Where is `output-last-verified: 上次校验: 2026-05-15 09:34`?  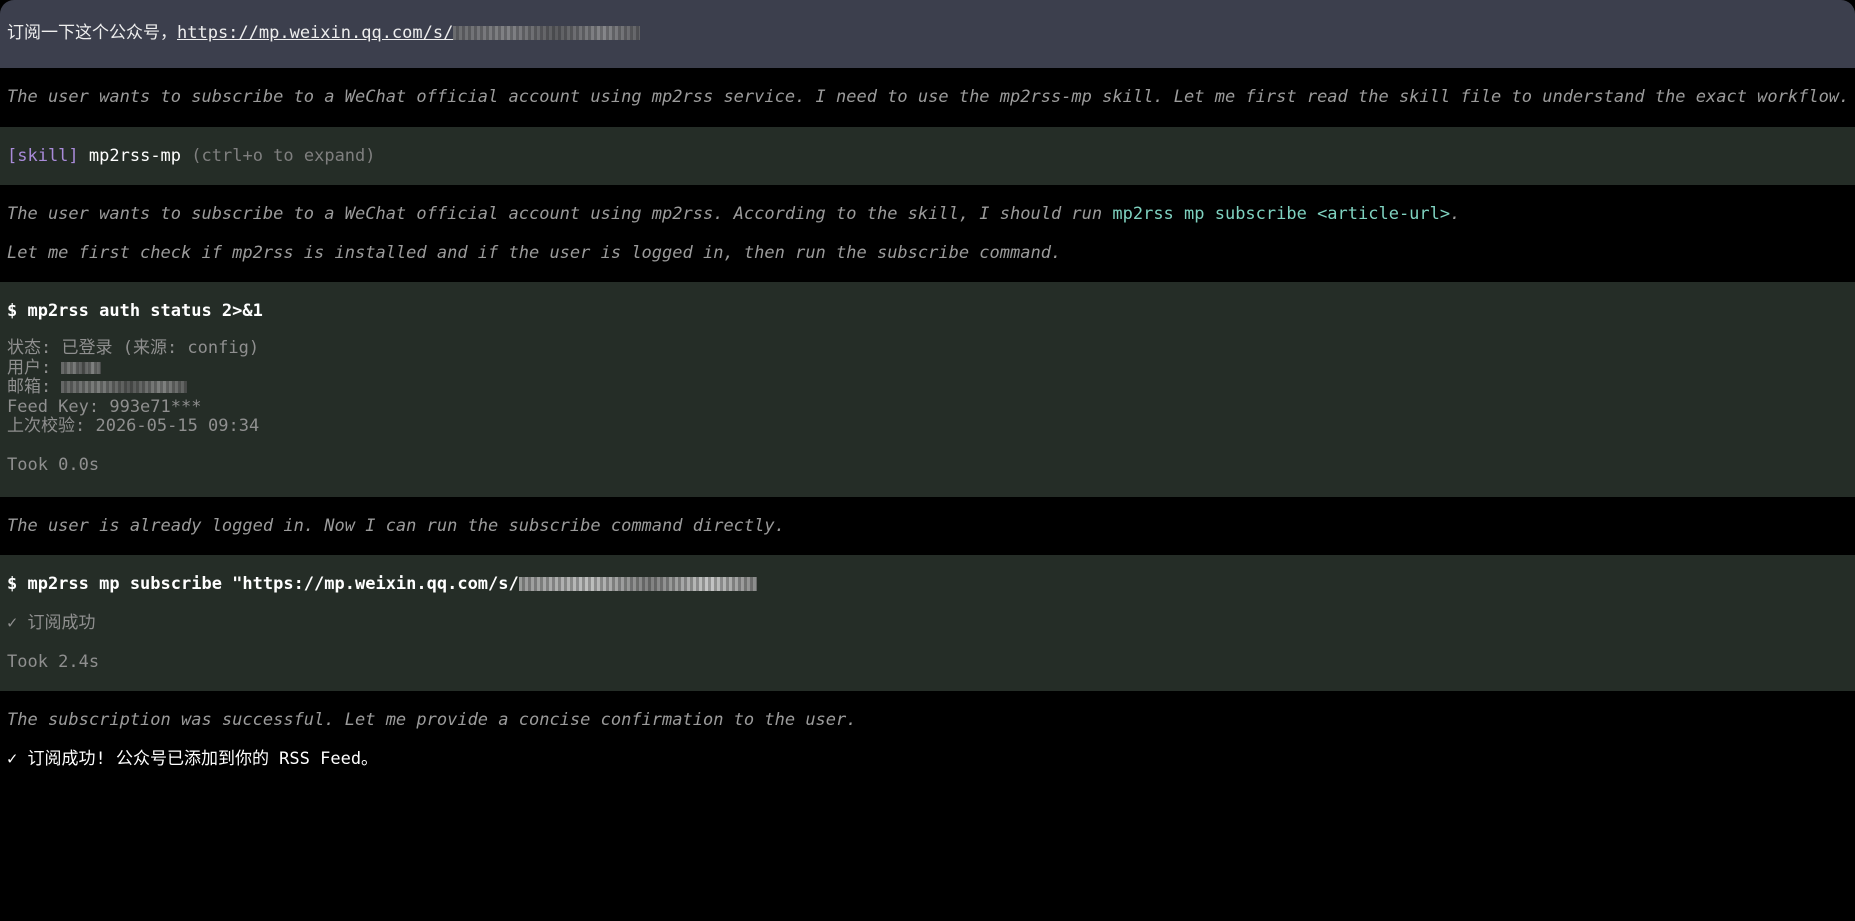
output-last-verified: 上次校验: 2026-05-15 09:34 is located at coordinates (133, 426).